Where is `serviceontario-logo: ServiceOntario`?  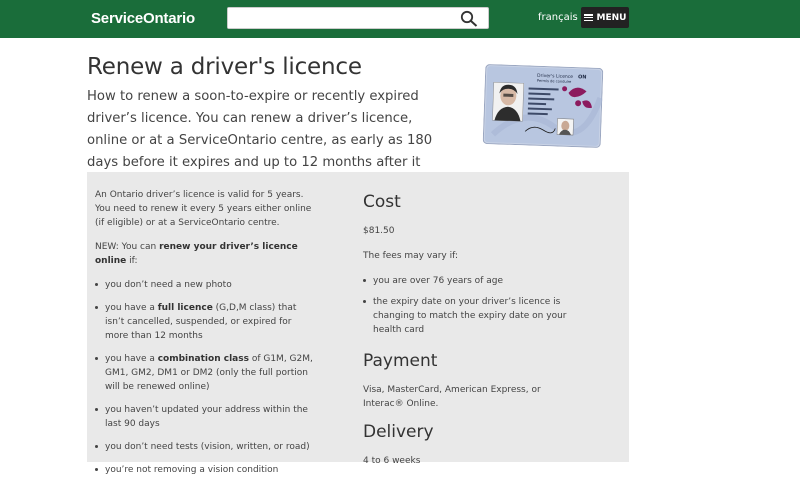
serviceontario-logo: ServiceOntario is located at coordinates (143, 18).